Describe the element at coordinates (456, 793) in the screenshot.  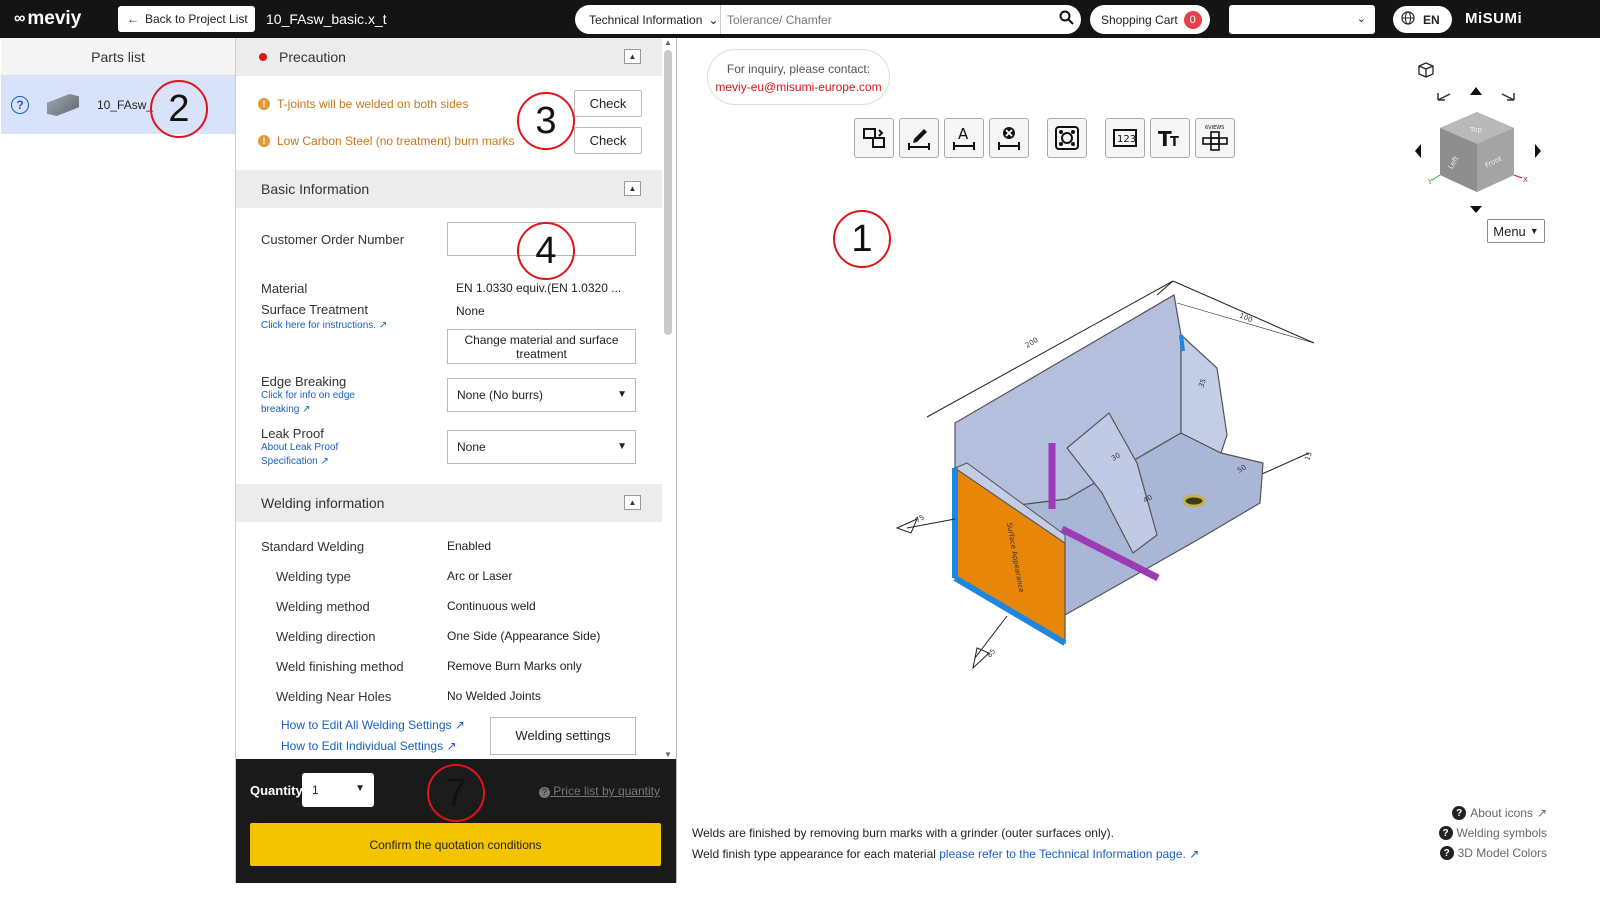
I see `callout-marker: 7` at that location.